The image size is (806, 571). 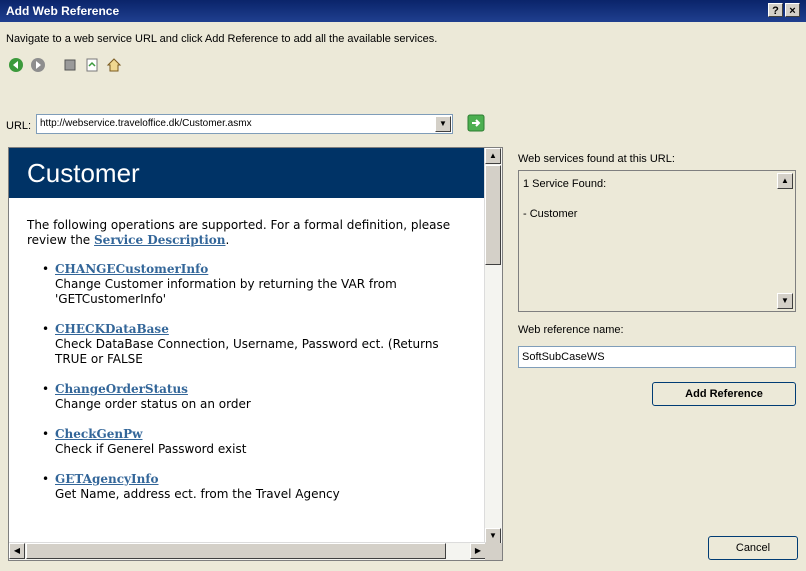 What do you see at coordinates (159, 240) in the screenshot?
I see `service-description-link: Service Description` at bounding box center [159, 240].